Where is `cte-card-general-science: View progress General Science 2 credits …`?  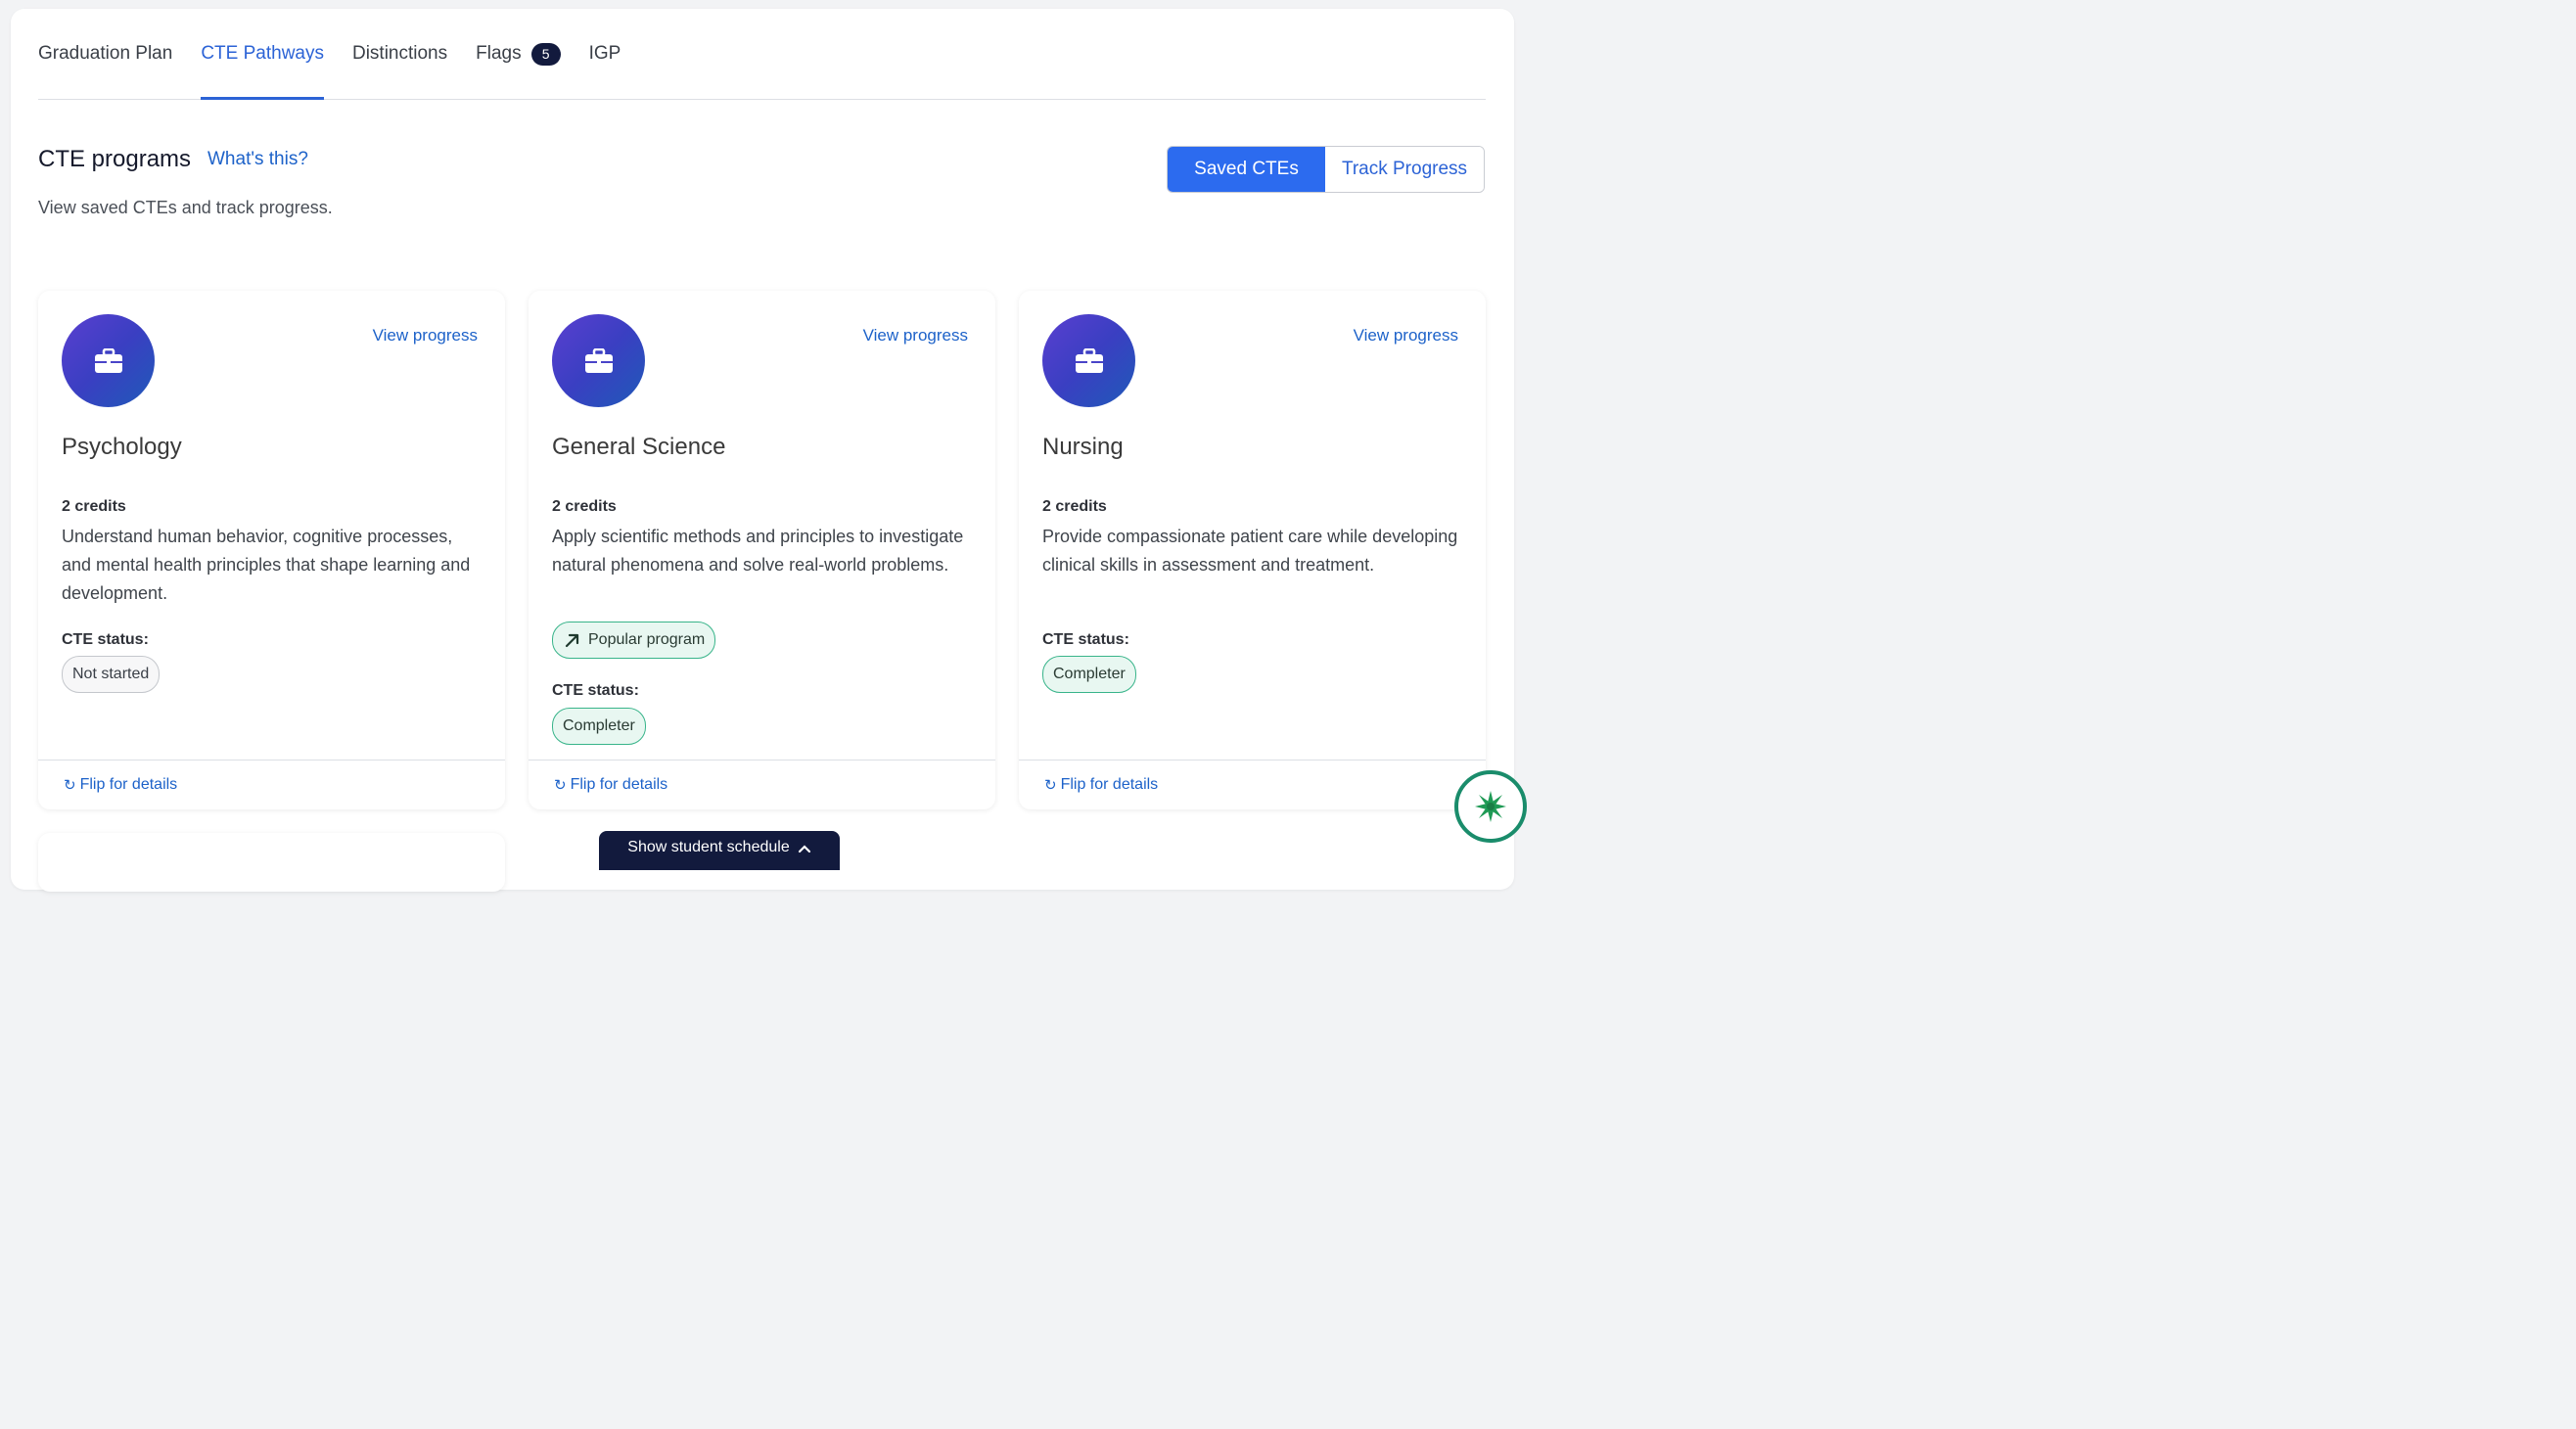
cte-card-general-science: View progress General Science 2 credits … is located at coordinates (762, 550).